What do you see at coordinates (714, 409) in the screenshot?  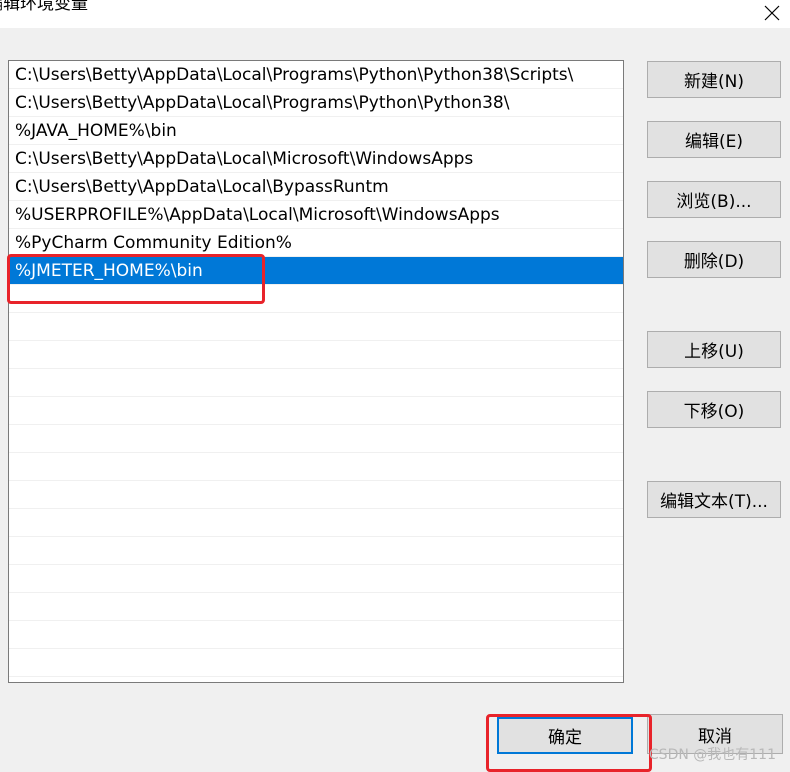 I see `move-down-button: 下移(O)` at bounding box center [714, 409].